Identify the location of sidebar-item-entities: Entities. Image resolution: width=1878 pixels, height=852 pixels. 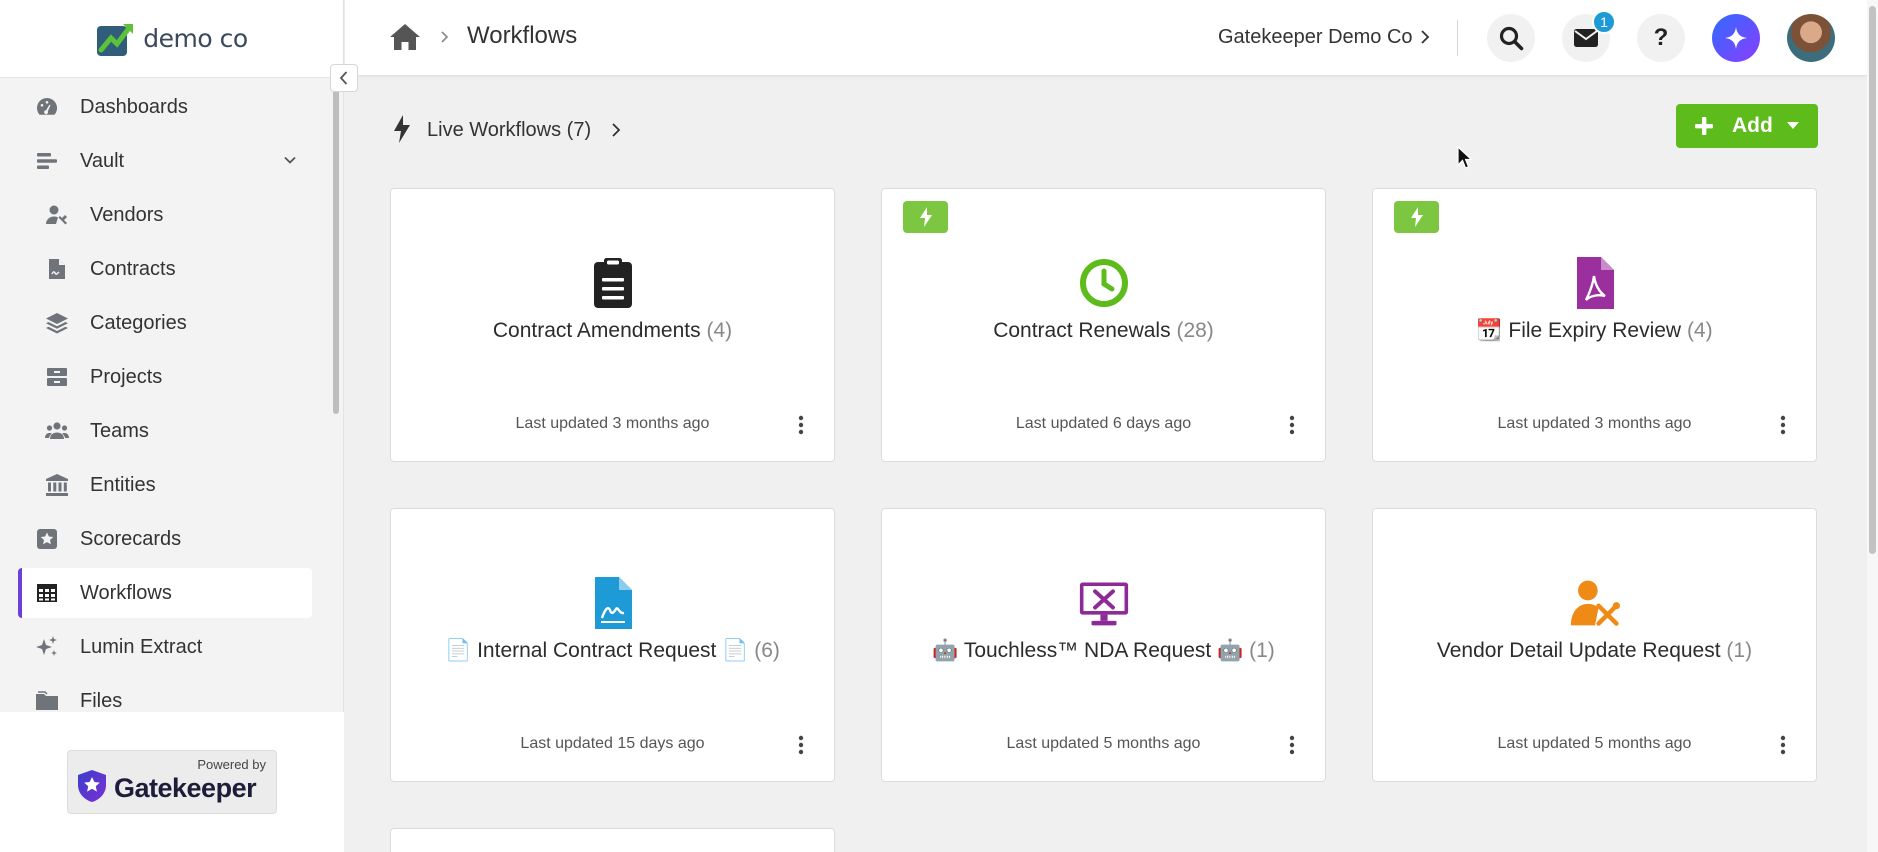
(165, 485).